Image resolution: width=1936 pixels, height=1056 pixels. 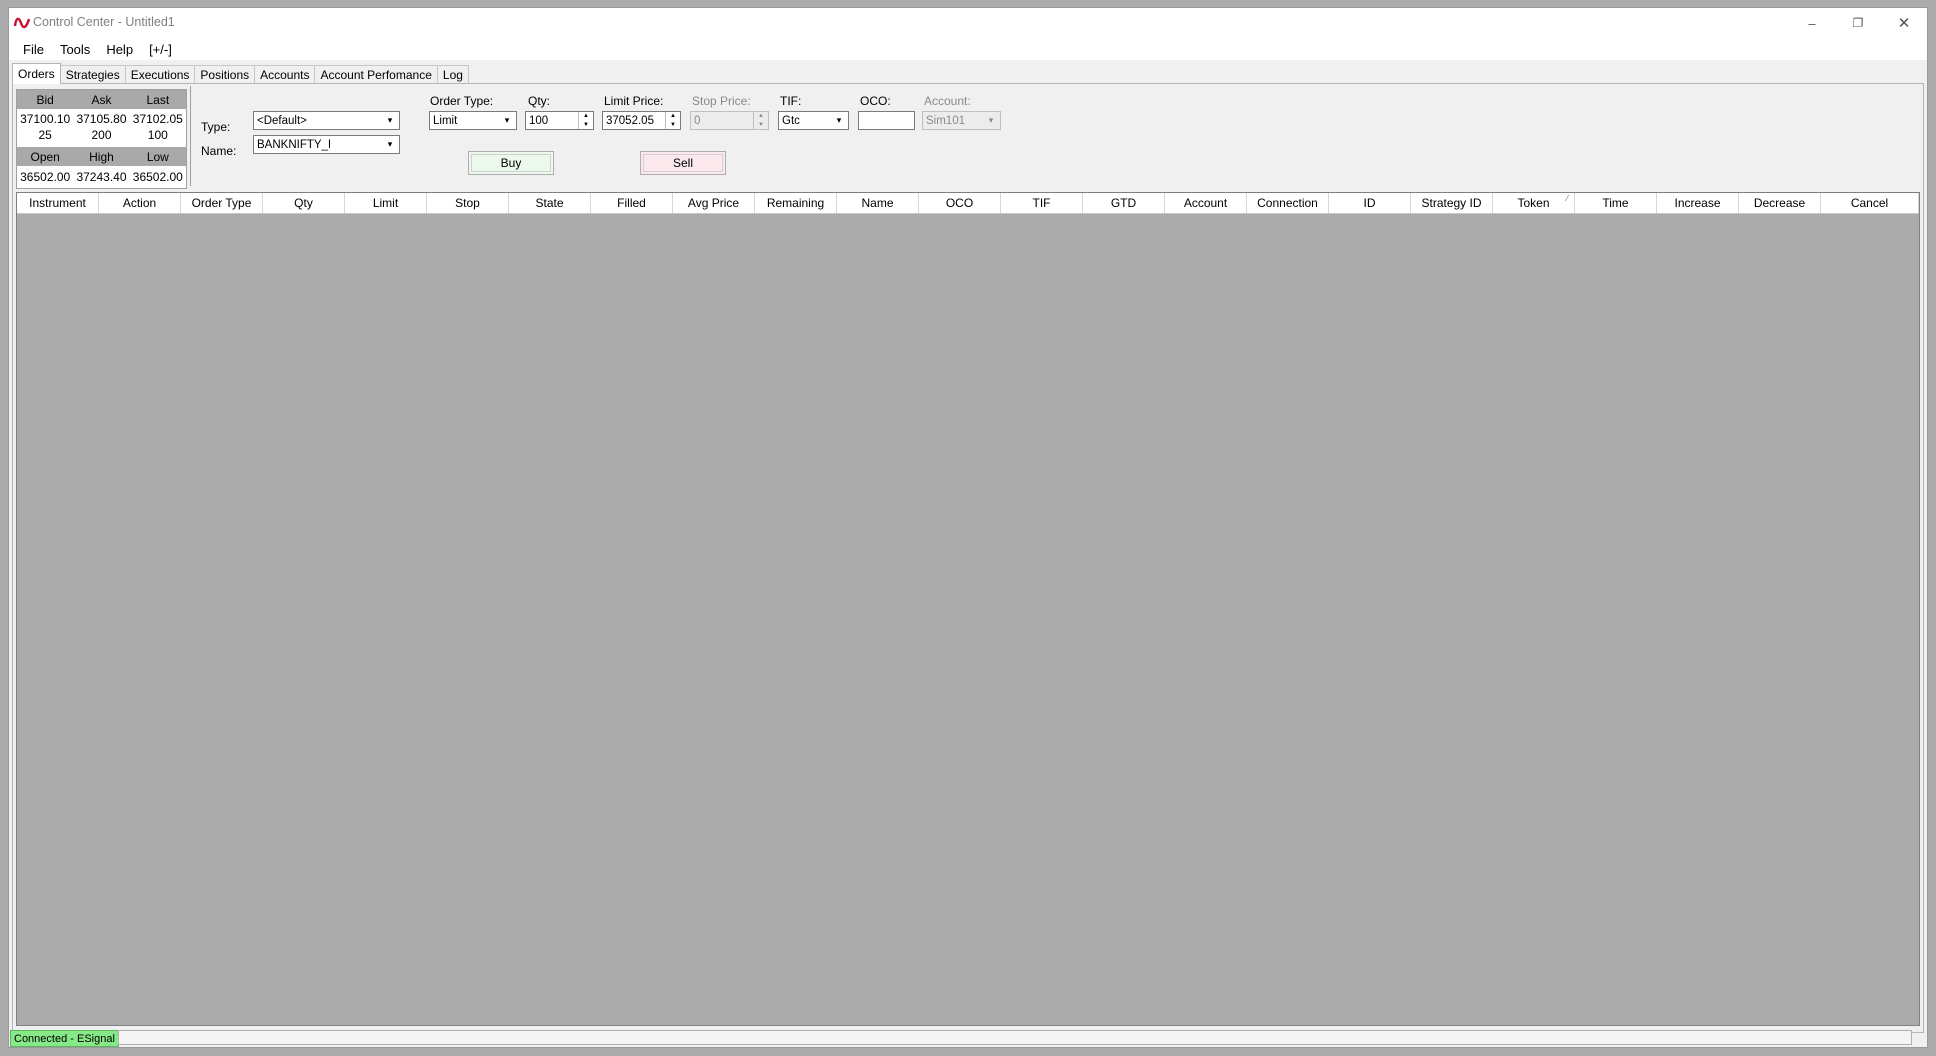 I want to click on ask-price: 37105.80, so click(x=101, y=119).